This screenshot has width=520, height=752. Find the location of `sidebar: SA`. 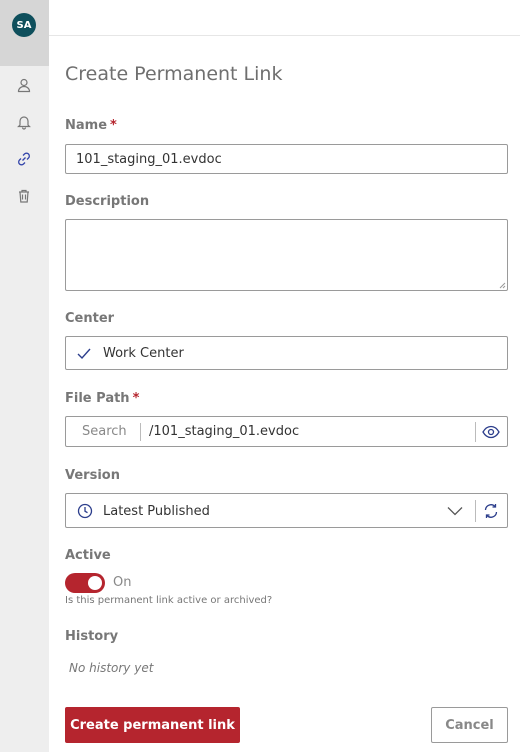

sidebar: SA is located at coordinates (24, 376).